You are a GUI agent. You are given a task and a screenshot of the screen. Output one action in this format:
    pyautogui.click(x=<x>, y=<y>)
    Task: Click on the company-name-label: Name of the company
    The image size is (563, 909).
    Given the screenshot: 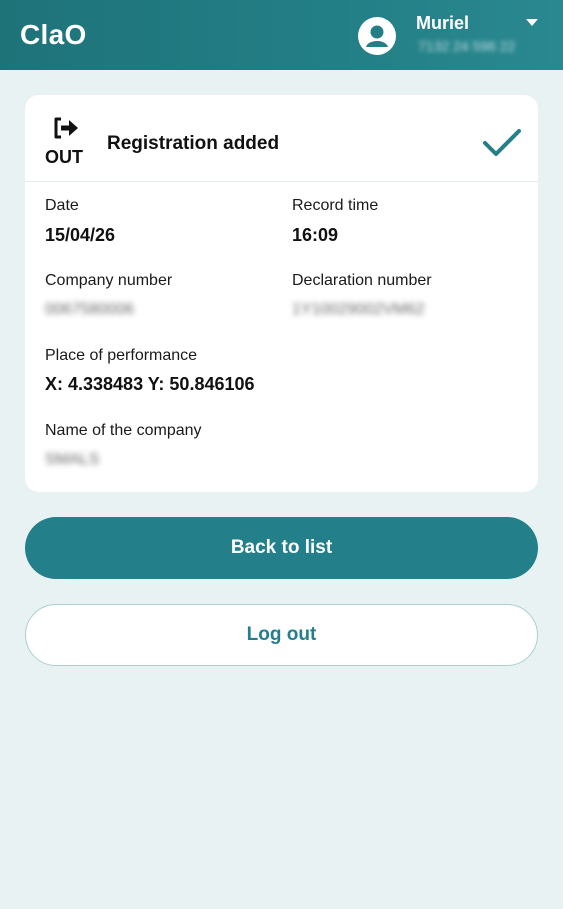 What is the action you would take?
    pyautogui.click(x=123, y=430)
    